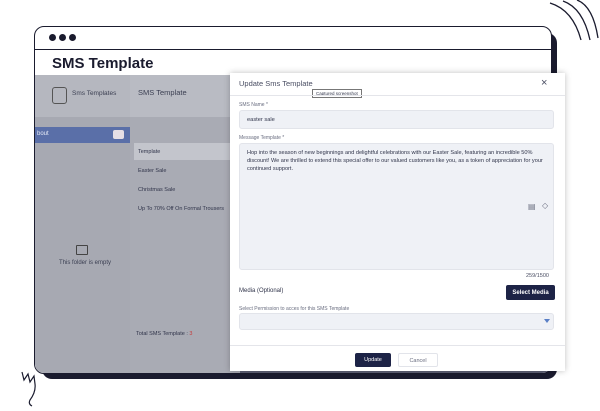  I want to click on tag-icon: ◇, so click(545, 205).